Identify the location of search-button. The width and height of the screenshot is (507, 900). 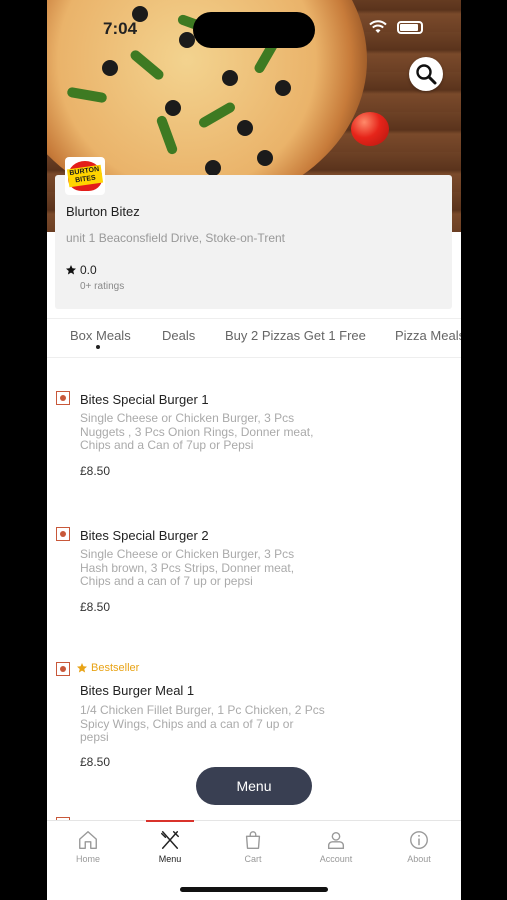
(426, 74).